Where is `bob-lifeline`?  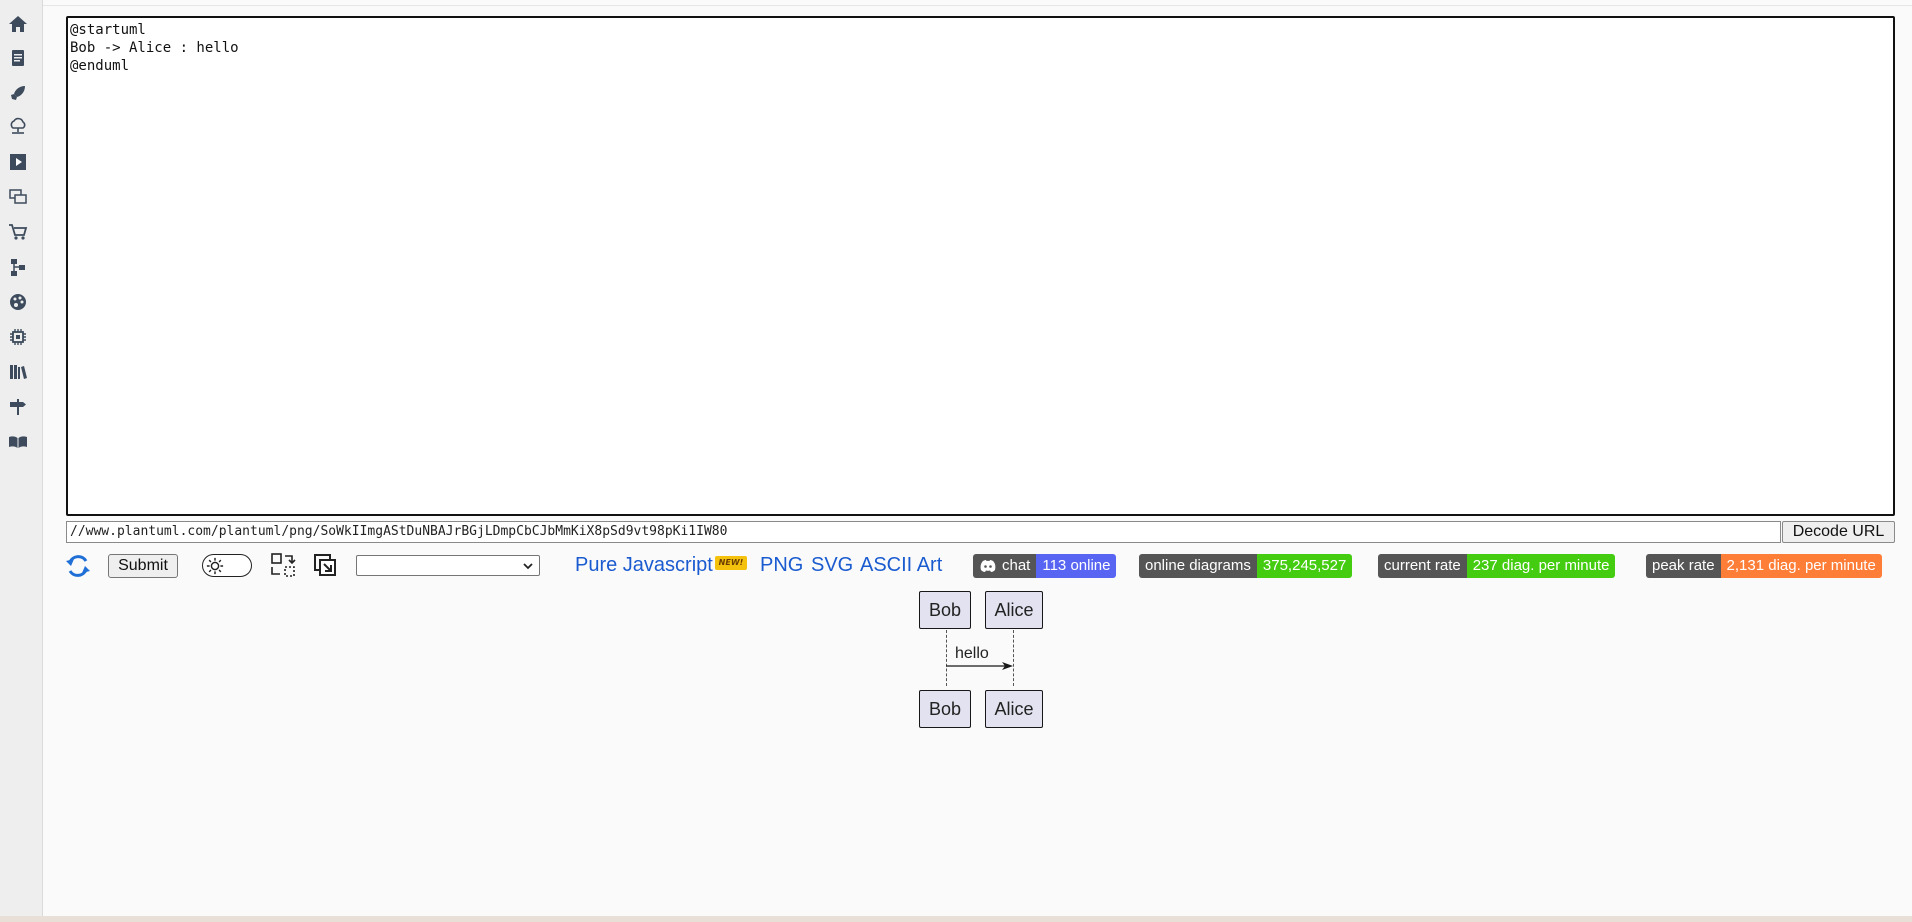
bob-lifeline is located at coordinates (946, 658).